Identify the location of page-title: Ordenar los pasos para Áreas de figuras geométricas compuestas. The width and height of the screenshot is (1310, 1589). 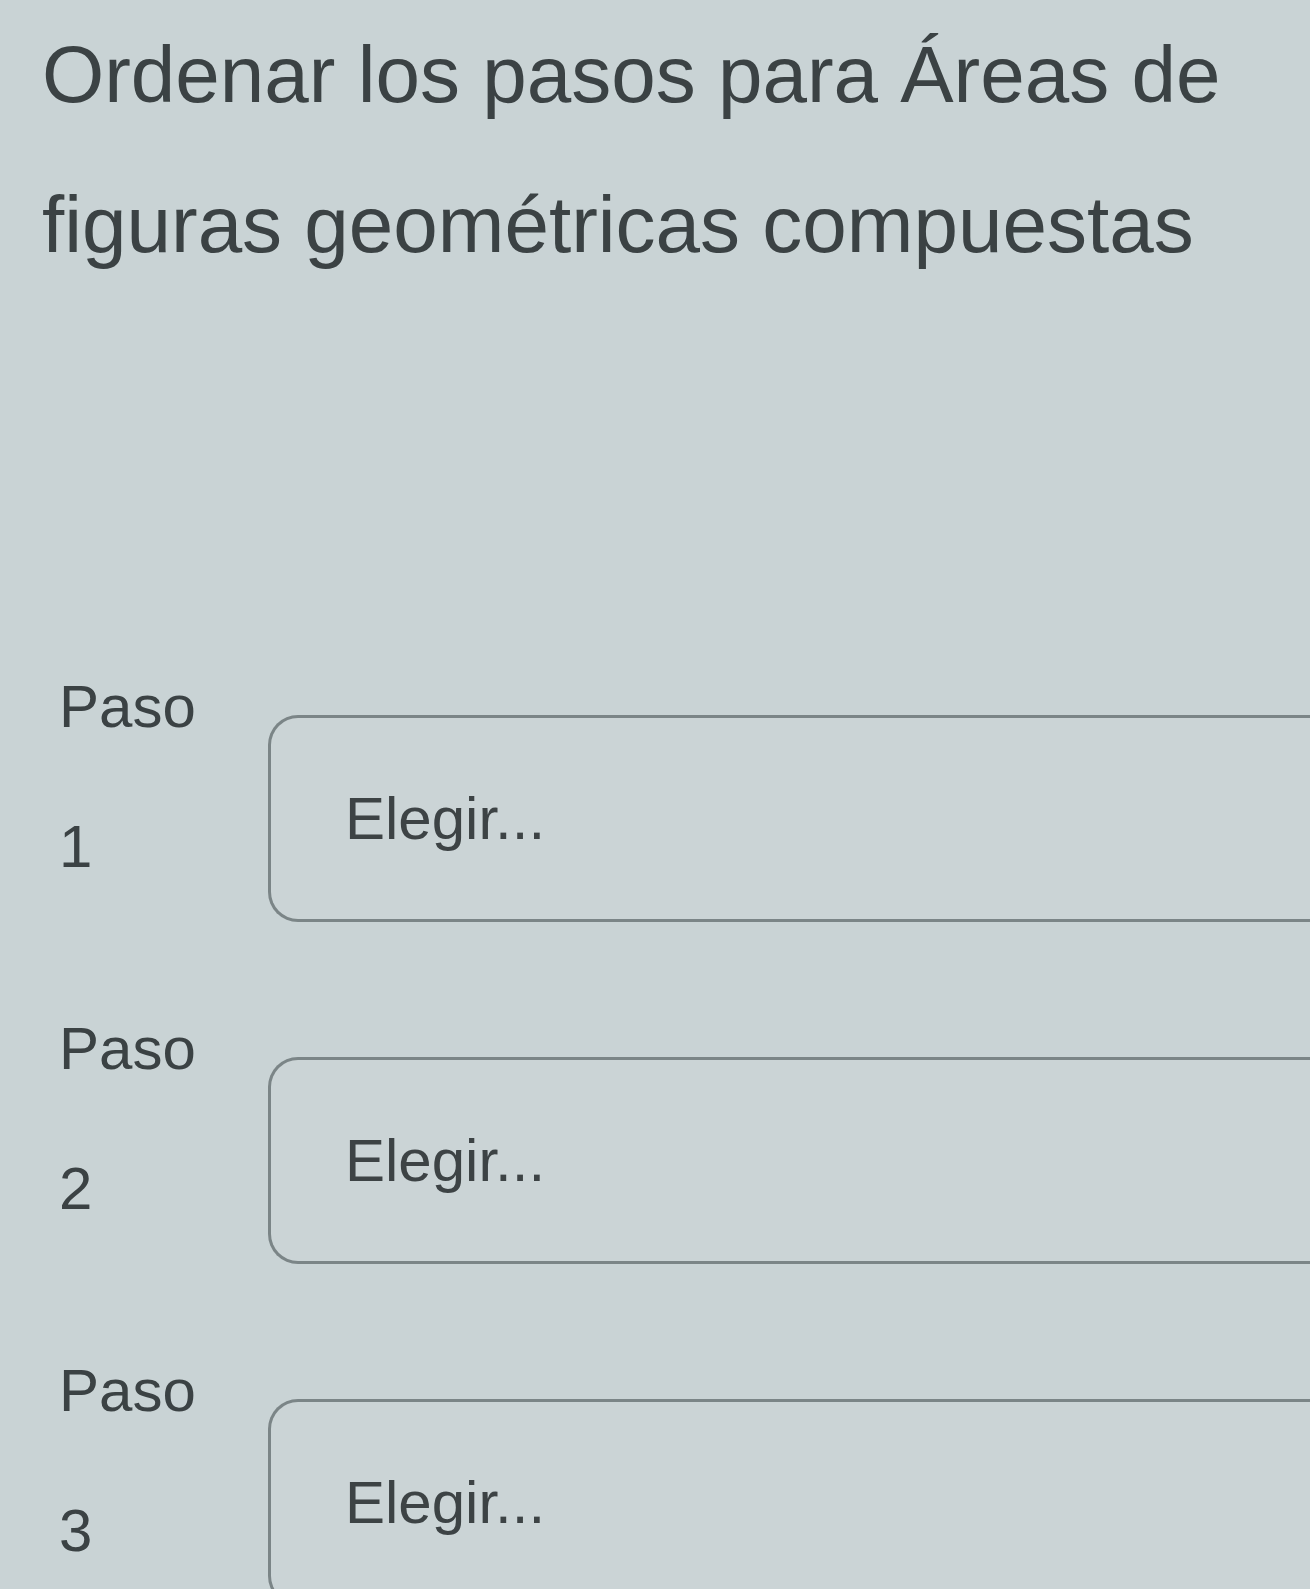
(632, 150).